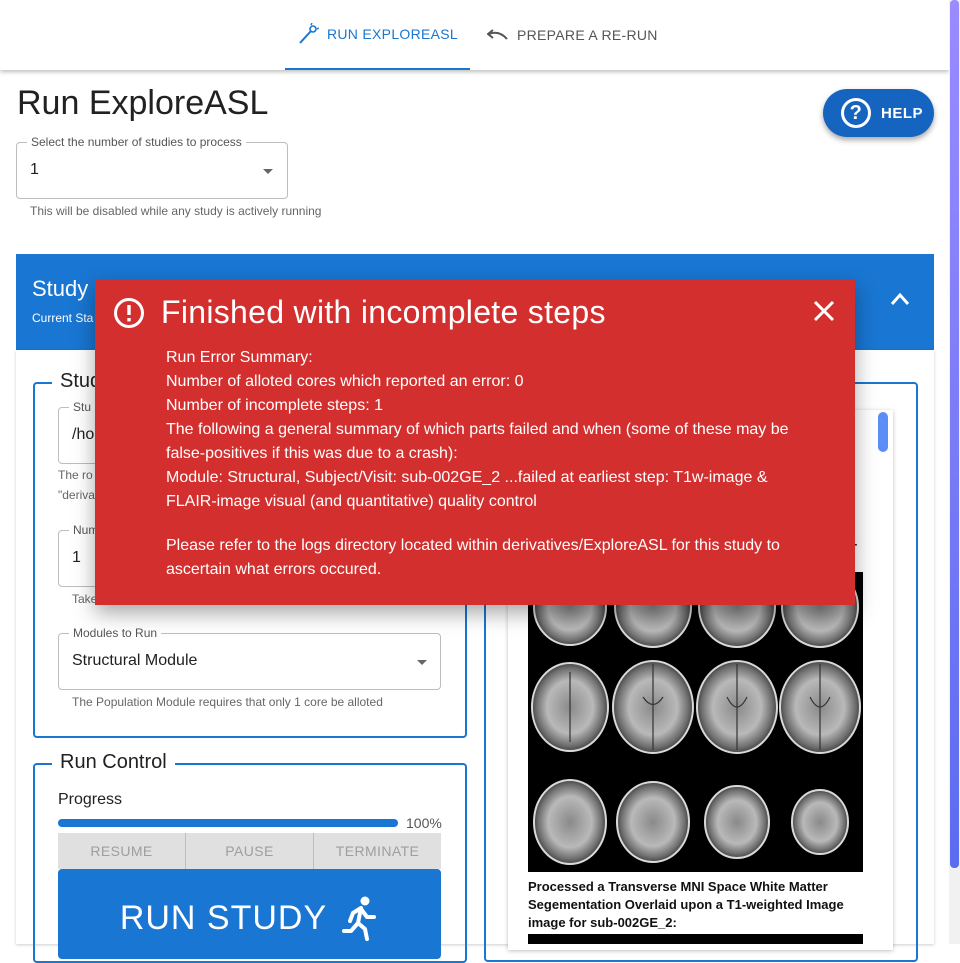  What do you see at coordinates (695, 939) in the screenshot?
I see `second-brain-image` at bounding box center [695, 939].